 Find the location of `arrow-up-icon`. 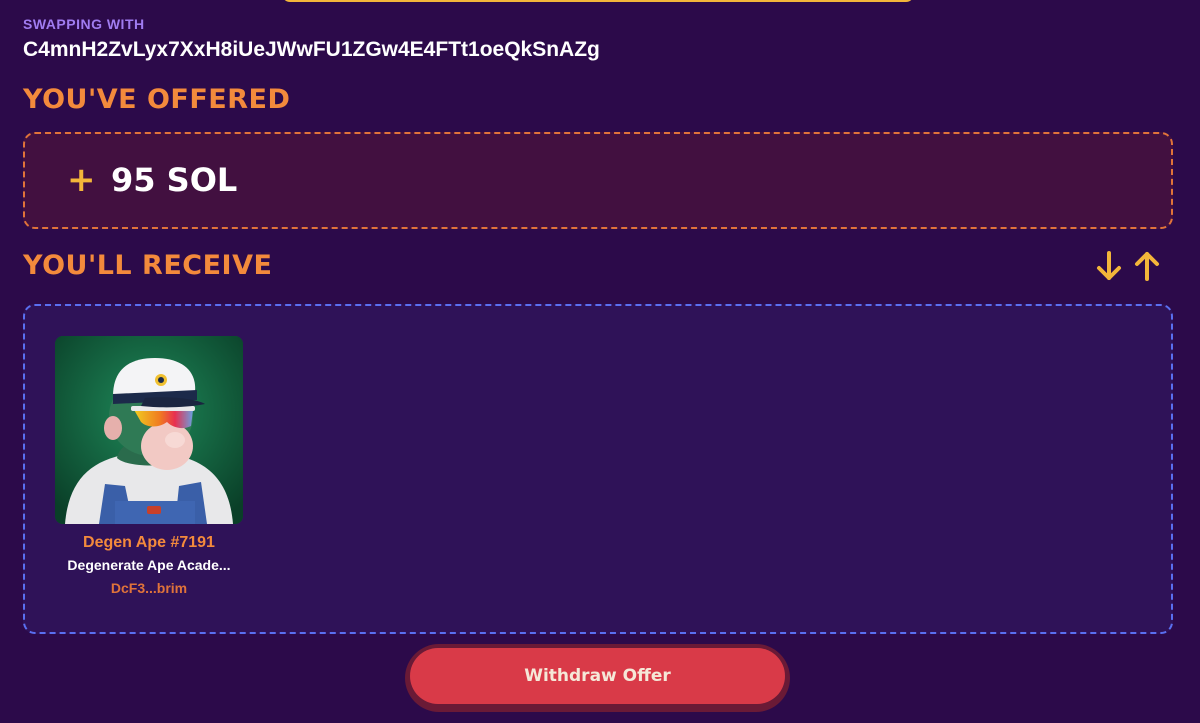

arrow-up-icon is located at coordinates (1147, 266).